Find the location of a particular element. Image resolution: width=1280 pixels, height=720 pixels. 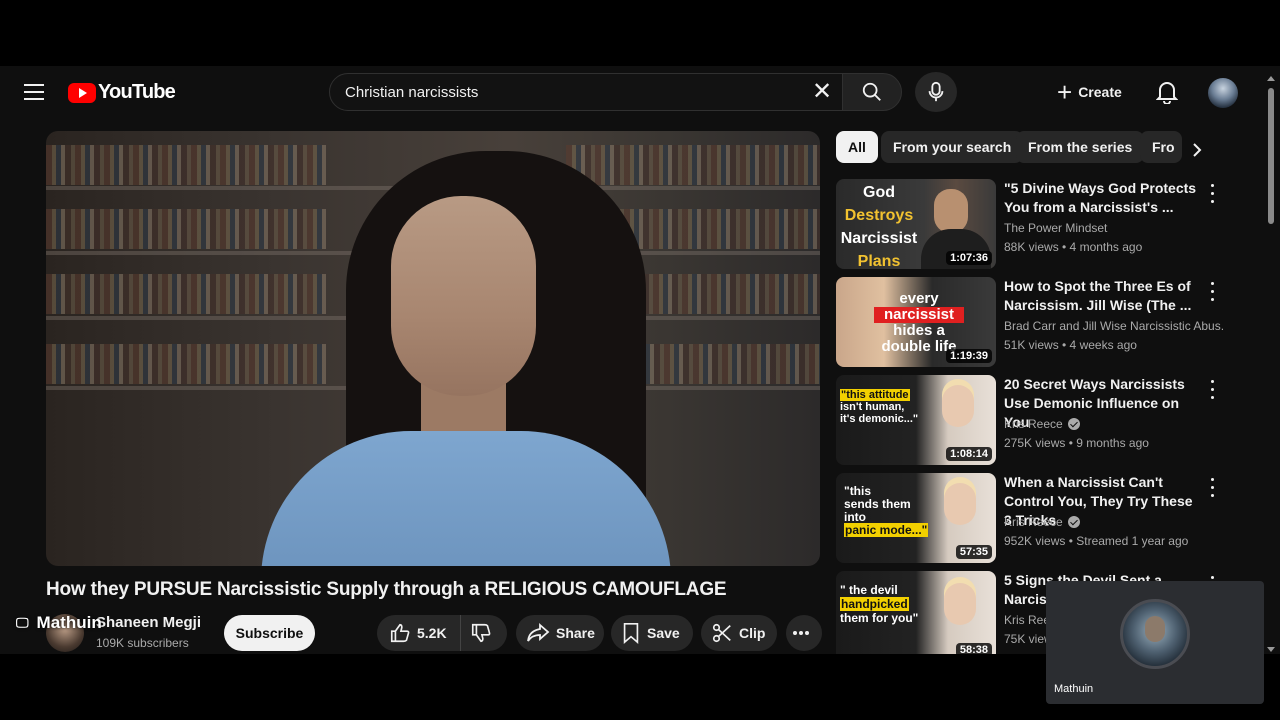

share-button: Share is located at coordinates (560, 633).